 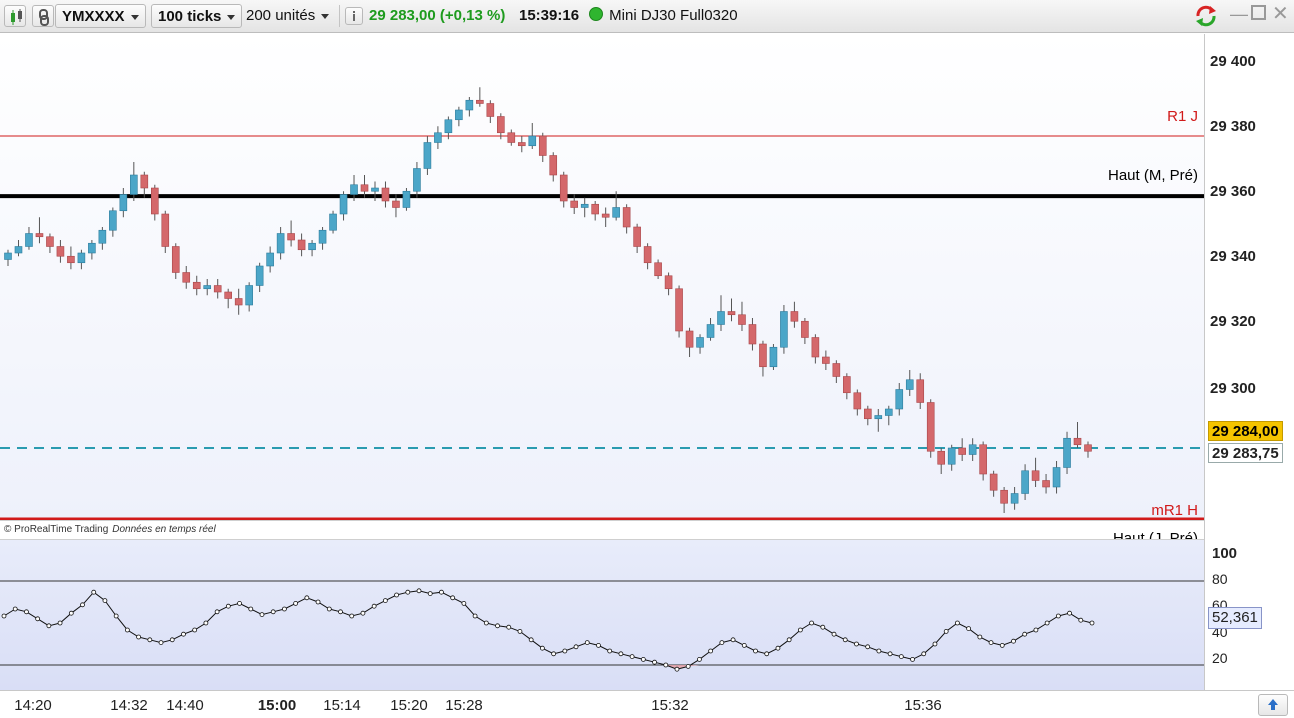 I want to click on last-price-box: 29 283,75, so click(x=1245, y=453).